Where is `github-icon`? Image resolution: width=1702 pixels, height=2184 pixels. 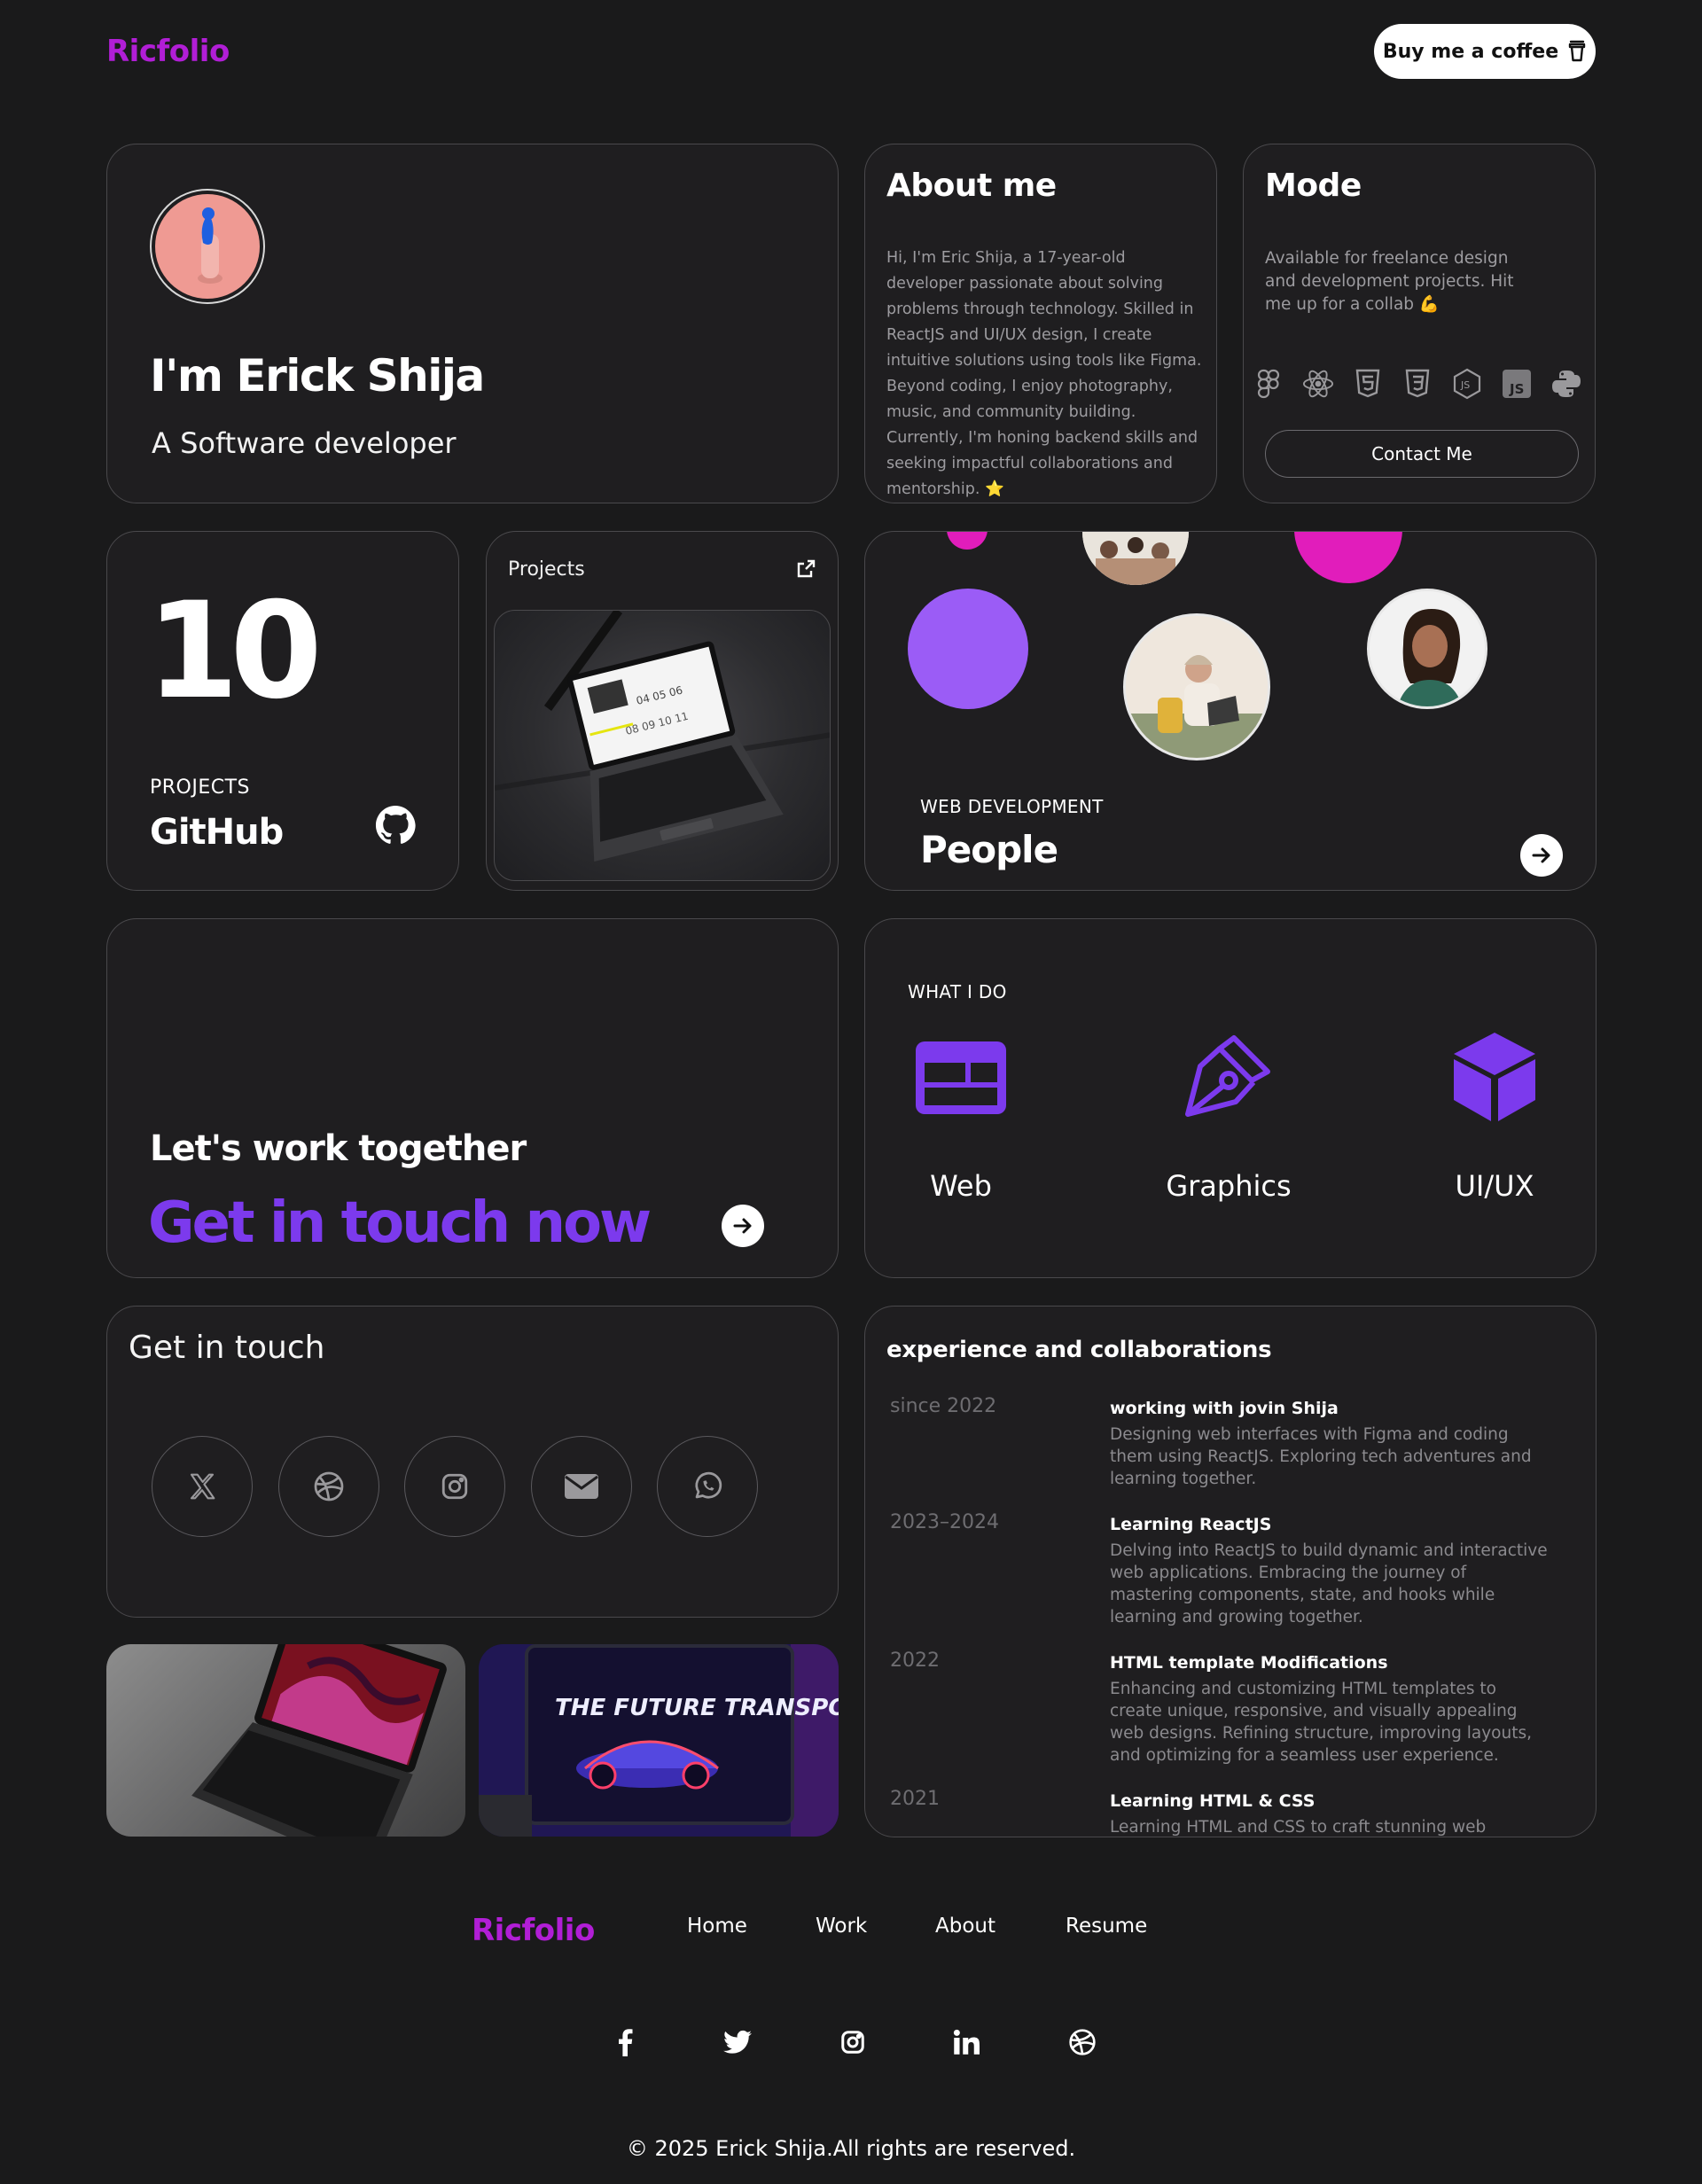 github-icon is located at coordinates (395, 825).